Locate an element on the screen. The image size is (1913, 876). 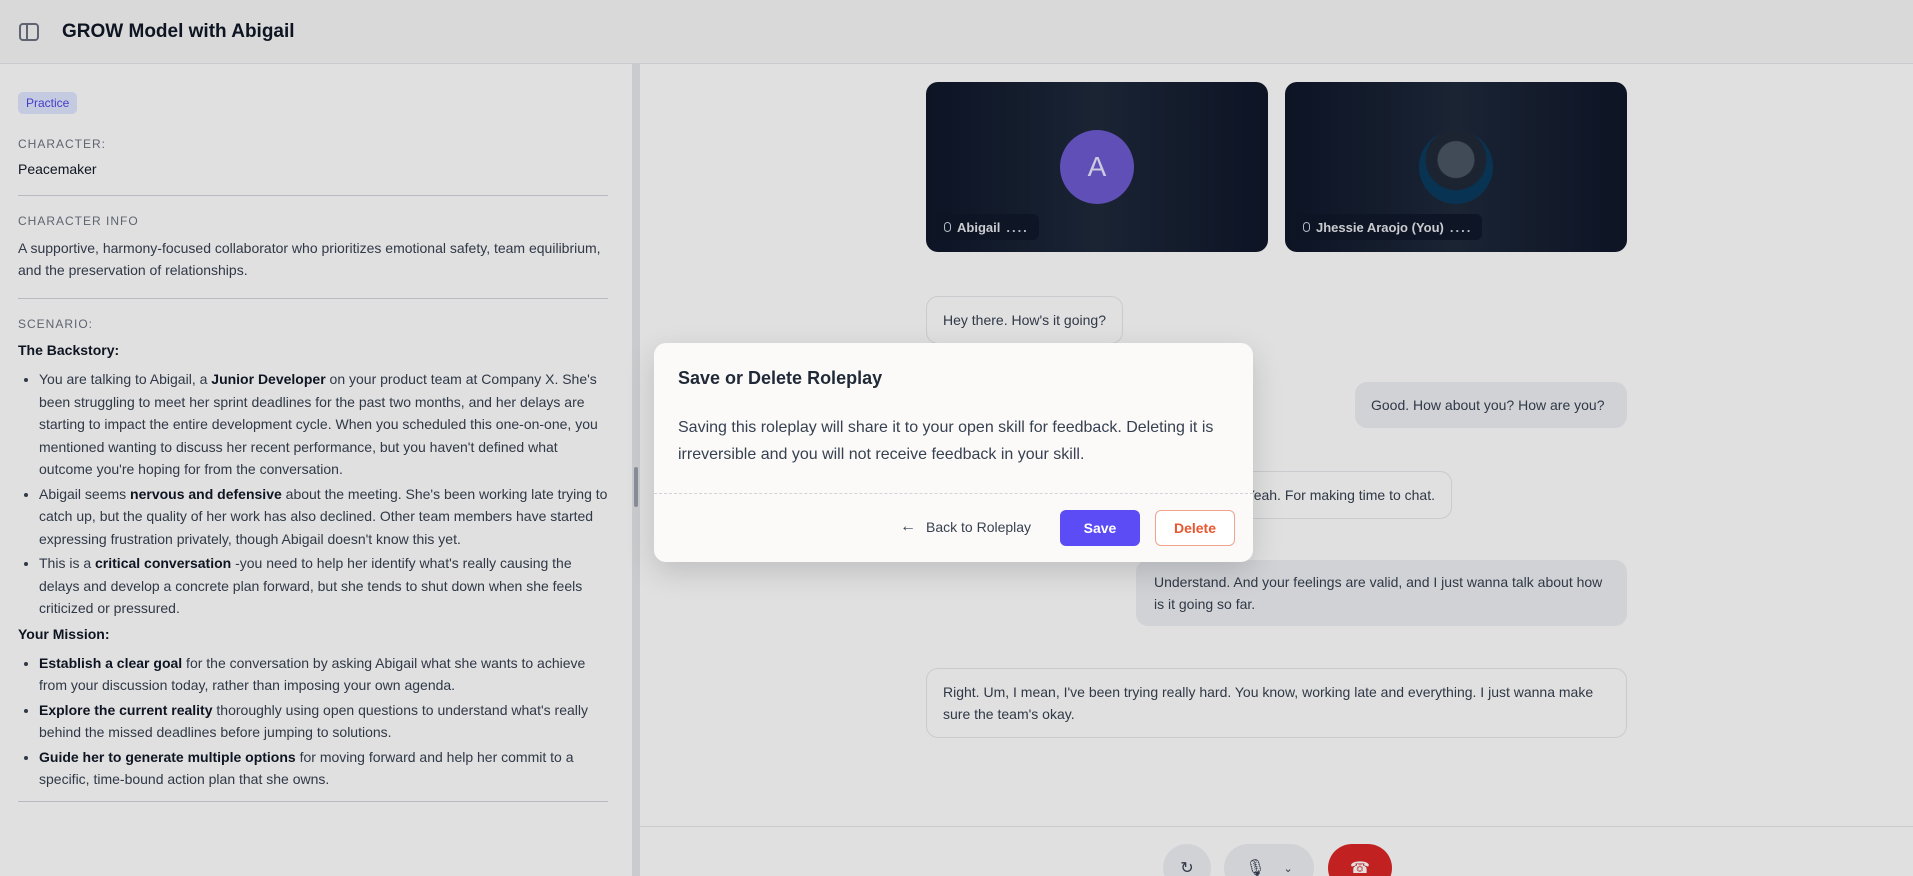
back-label: Back to Roleplay is located at coordinates (979, 527).